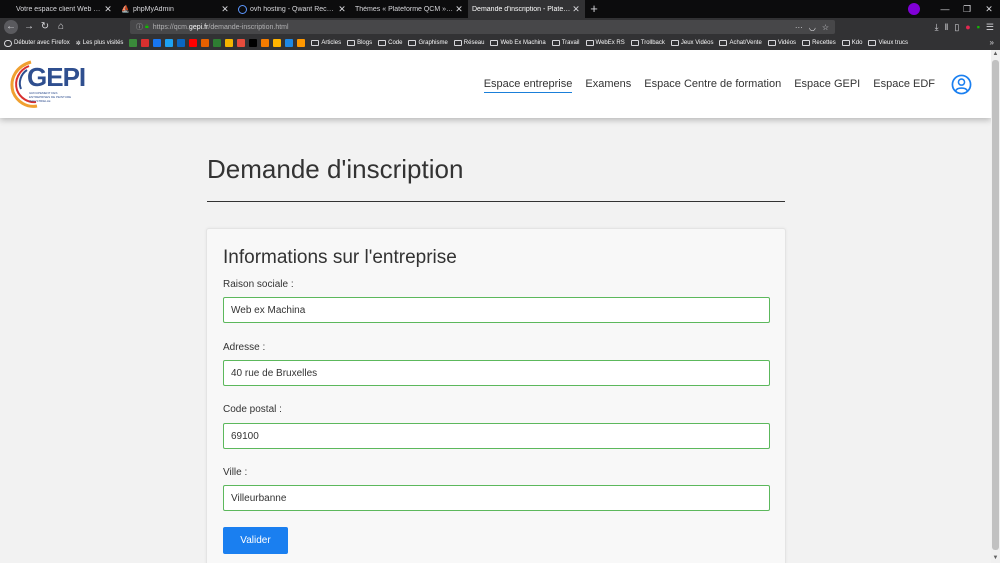 The image size is (1000, 563). What do you see at coordinates (978, 27) in the screenshot?
I see `extension-icon: ▪` at bounding box center [978, 27].